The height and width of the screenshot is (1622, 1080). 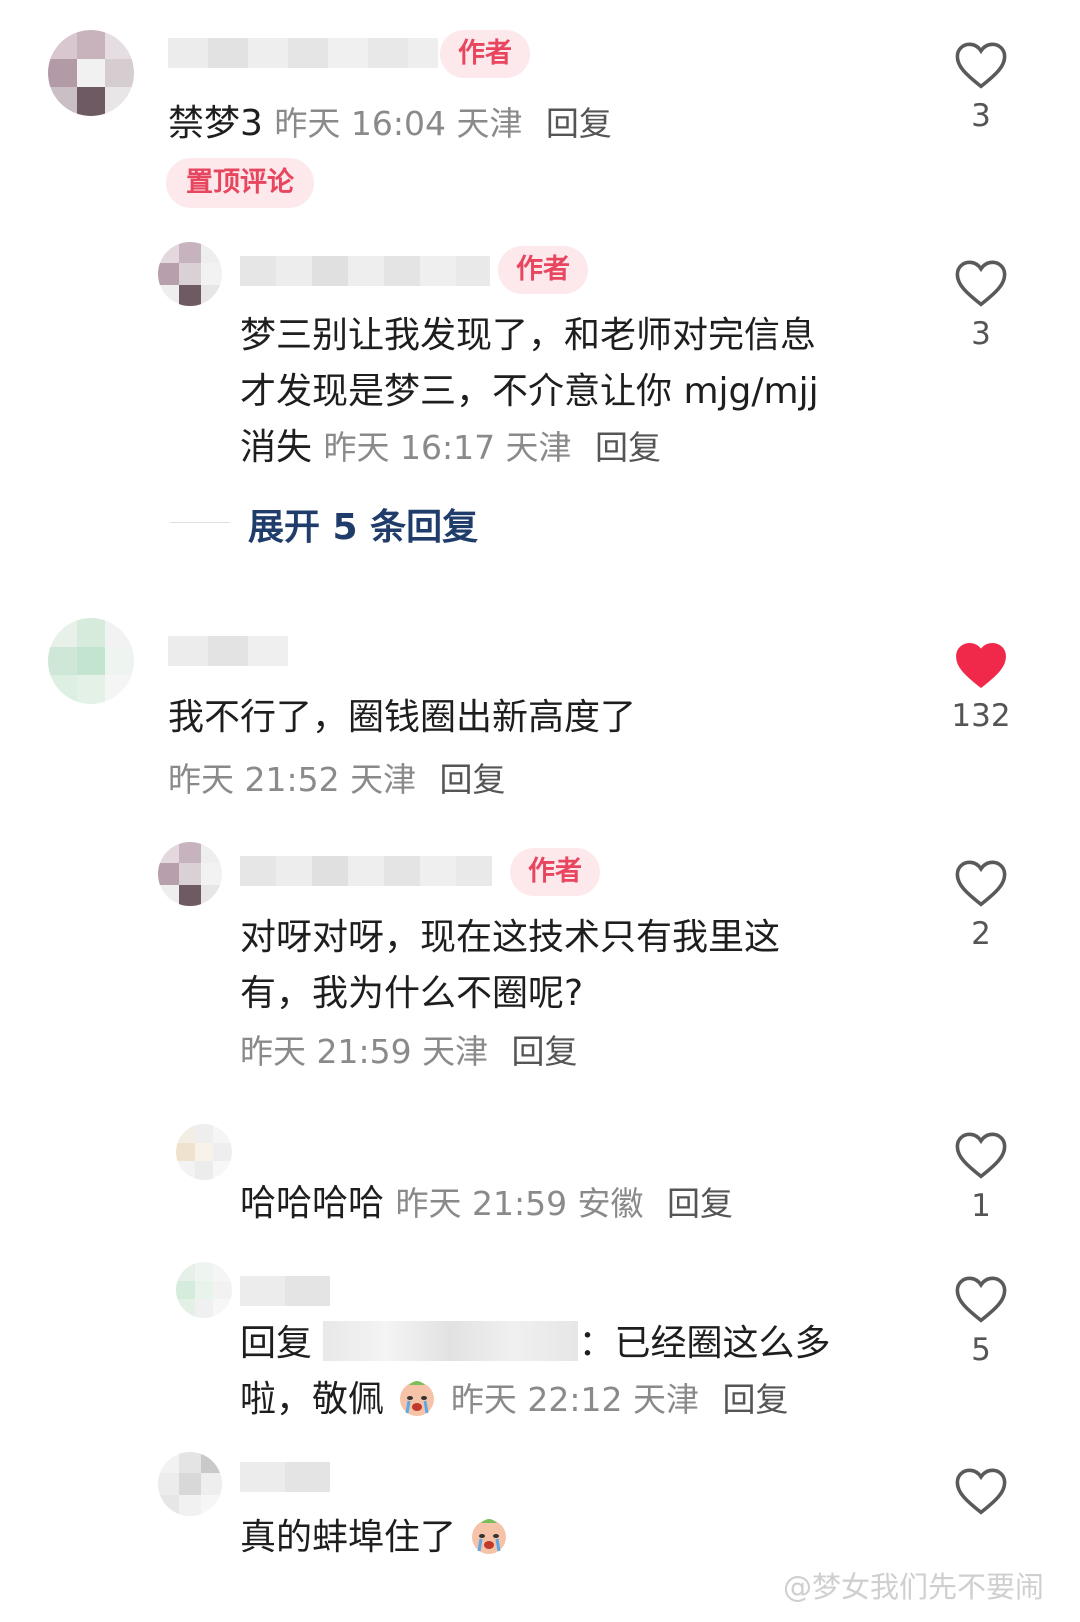 I want to click on comment-text: 回复 ：已经圈这么多 啦，敬佩 昨天 22:12 天津 回复, so click(x=535, y=1370).